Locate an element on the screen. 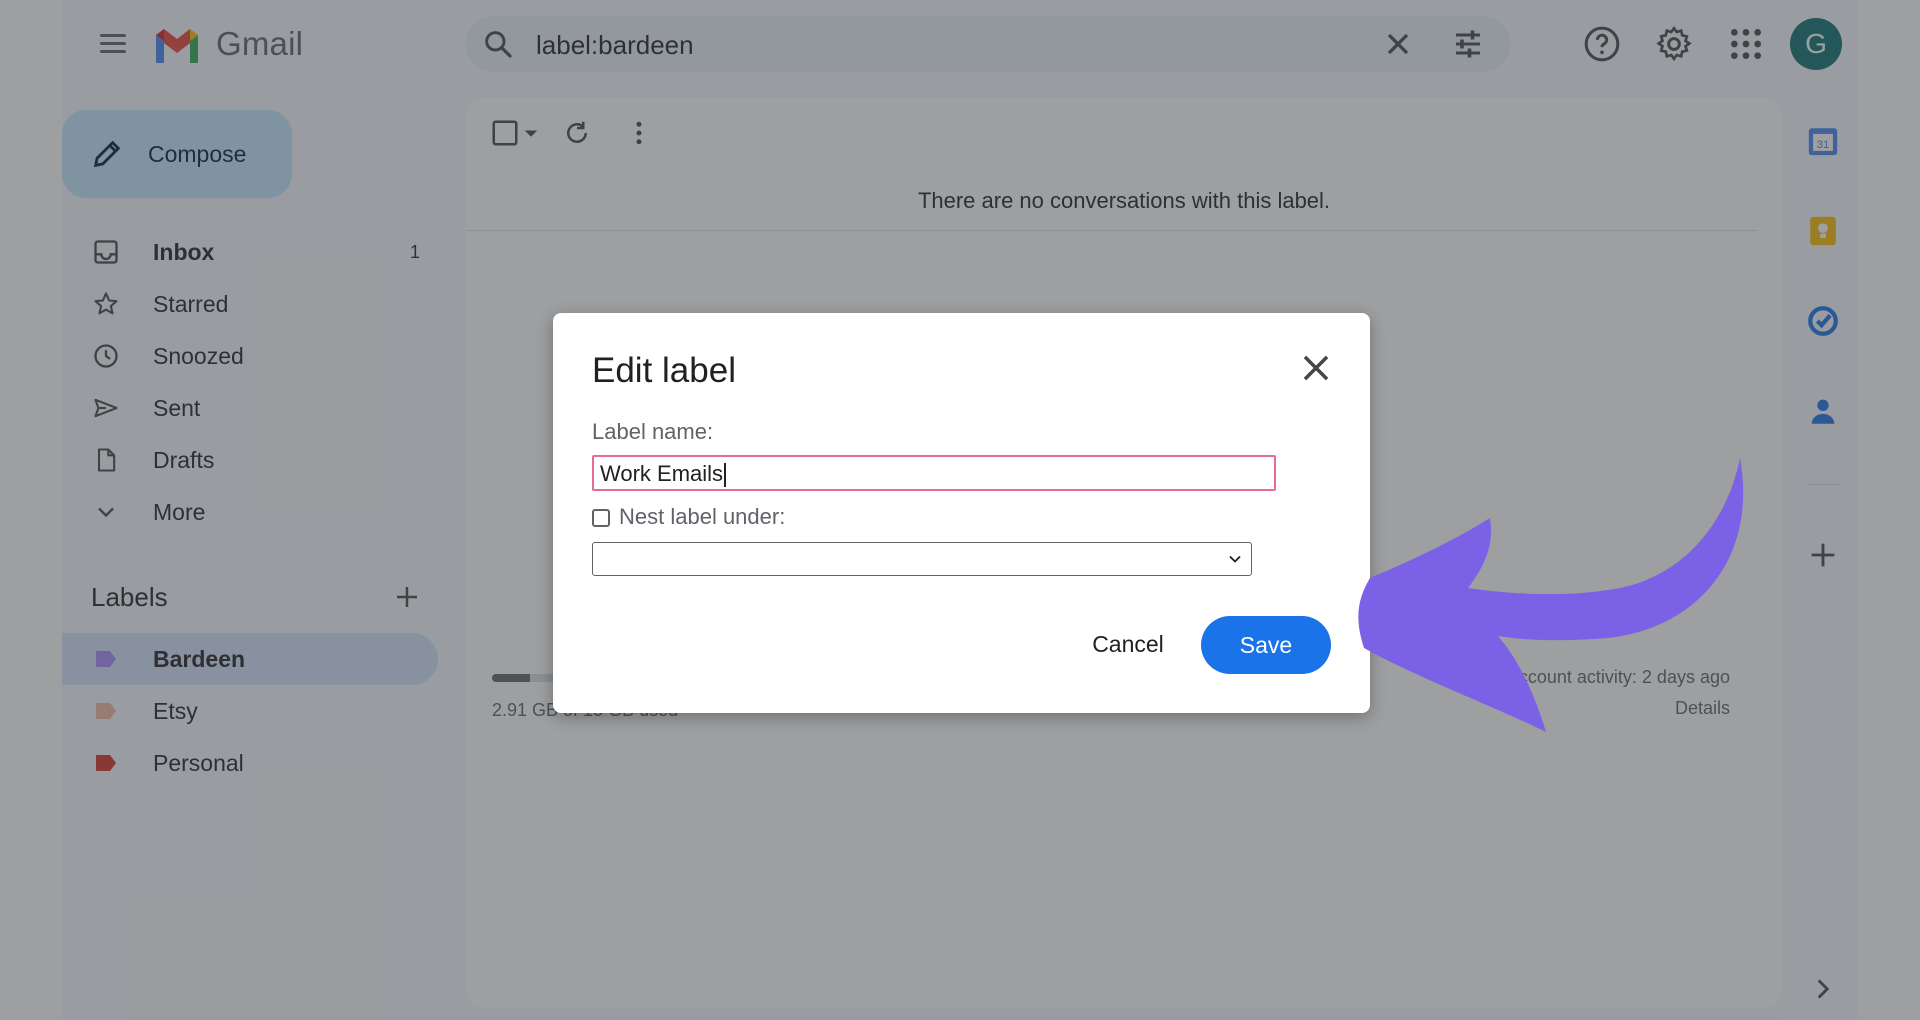 The width and height of the screenshot is (1920, 1020). chevron-down-icon is located at coordinates (1235, 559).